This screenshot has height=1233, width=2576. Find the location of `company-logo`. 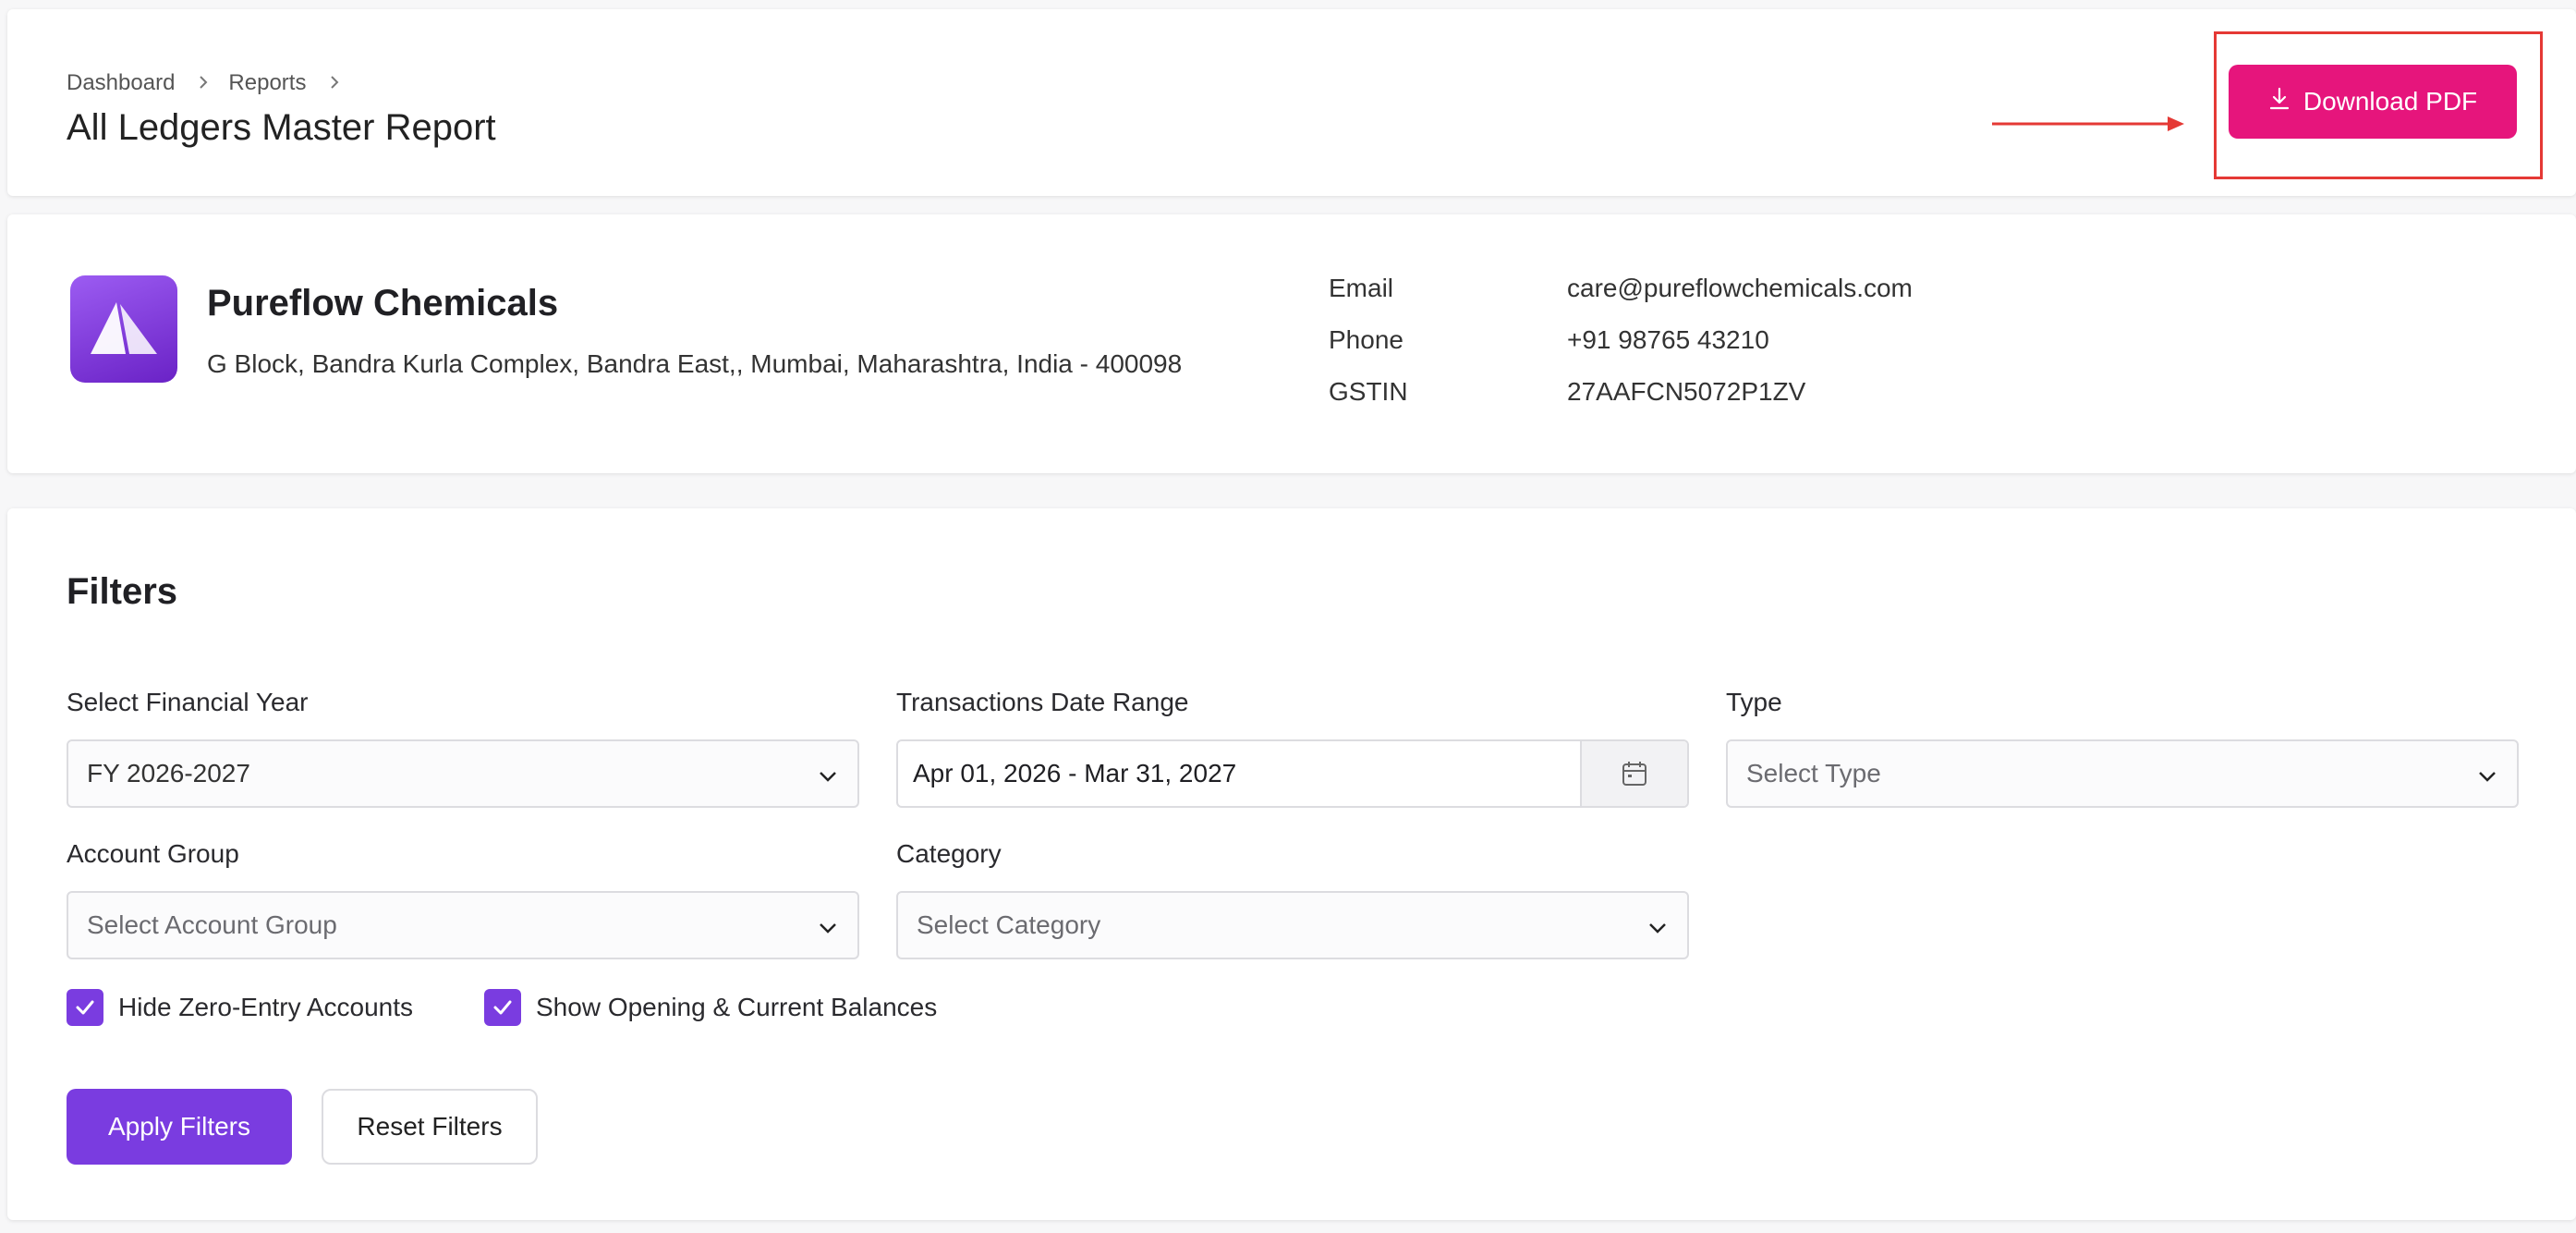

company-logo is located at coordinates (123, 329).